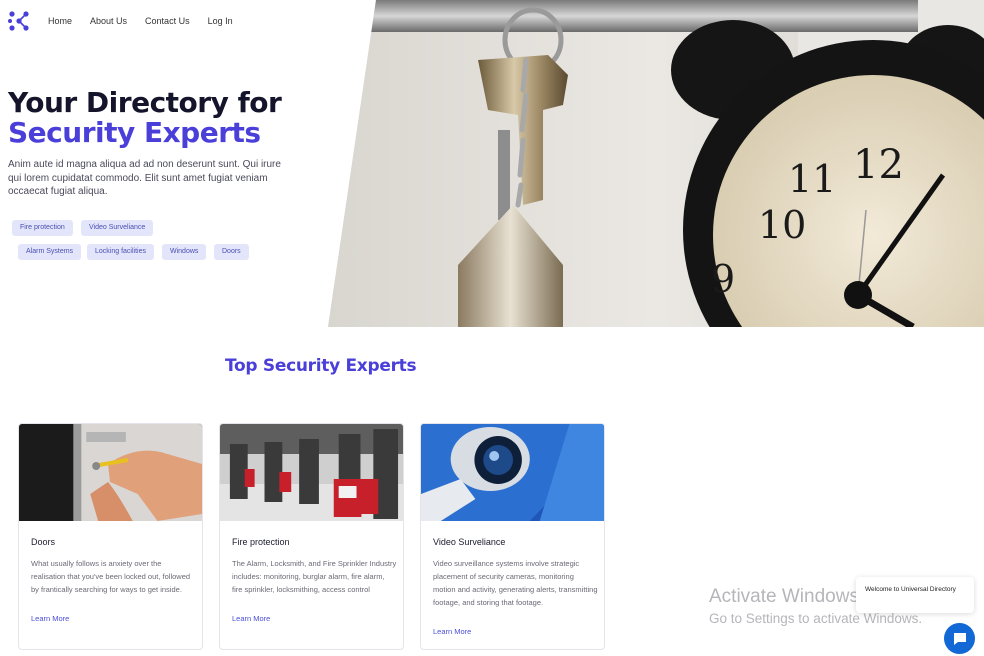  Describe the element at coordinates (167, 21) in the screenshot. I see `nav-contact-link: Contact Us` at that location.